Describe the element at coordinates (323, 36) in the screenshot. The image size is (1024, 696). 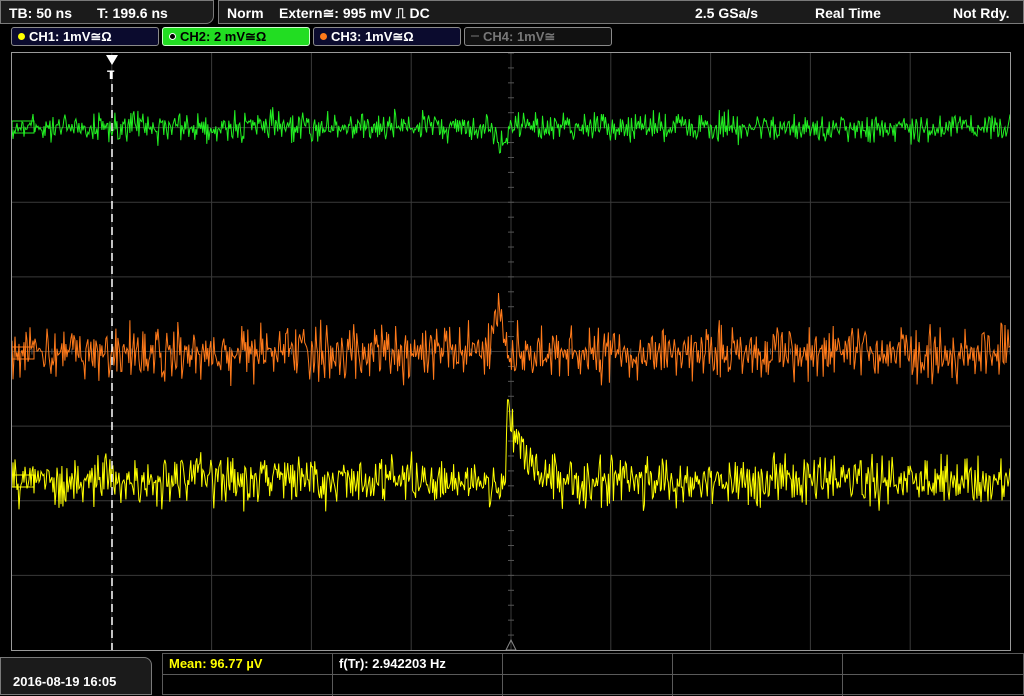
I see `channel-3-color-icon` at that location.